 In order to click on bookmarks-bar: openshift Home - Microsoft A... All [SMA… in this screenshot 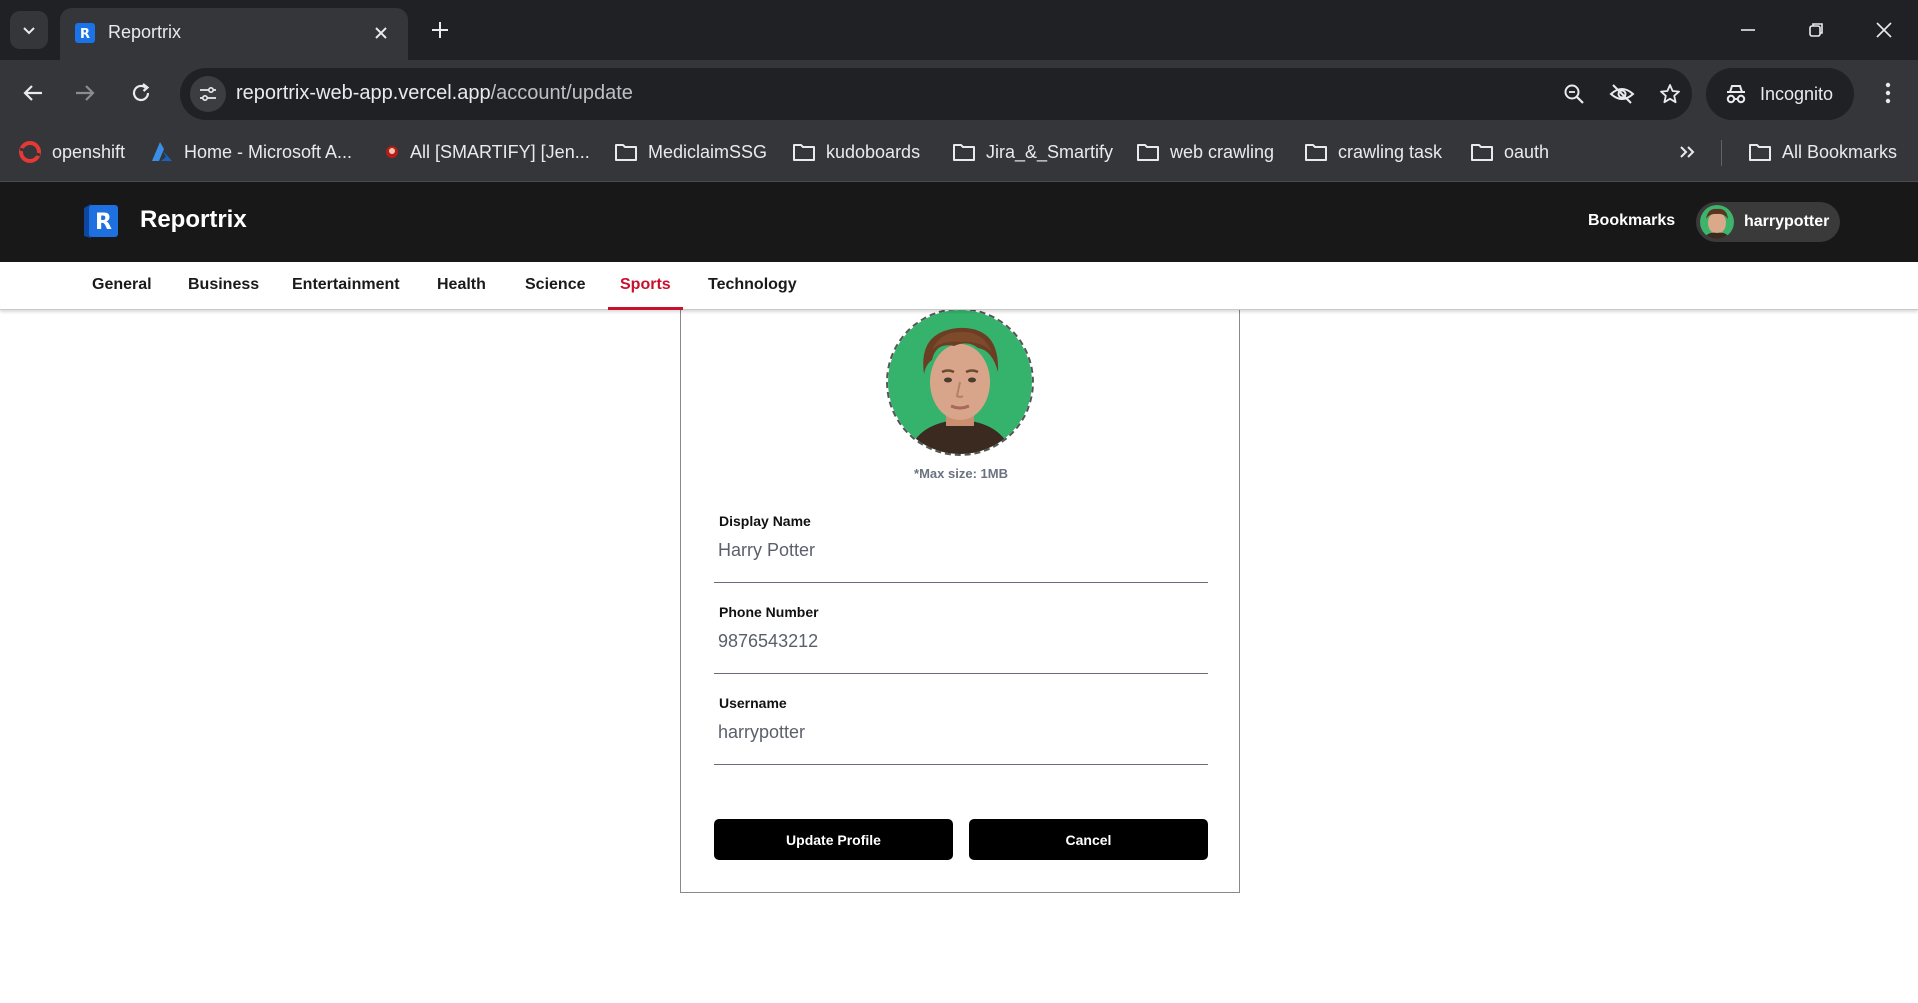, I will do `click(959, 154)`.